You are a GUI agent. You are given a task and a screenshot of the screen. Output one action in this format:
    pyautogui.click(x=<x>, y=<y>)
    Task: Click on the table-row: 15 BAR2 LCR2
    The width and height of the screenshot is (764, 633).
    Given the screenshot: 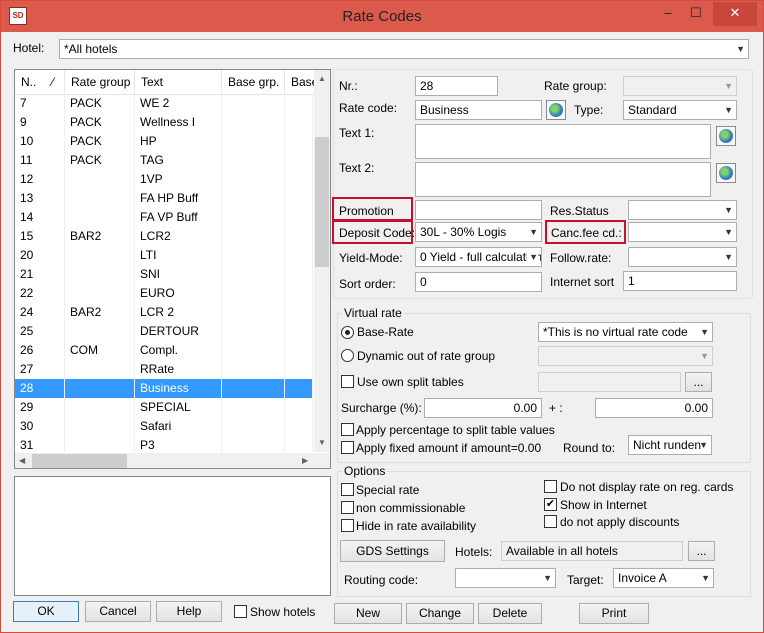 What is the action you would take?
    pyautogui.click(x=164, y=236)
    